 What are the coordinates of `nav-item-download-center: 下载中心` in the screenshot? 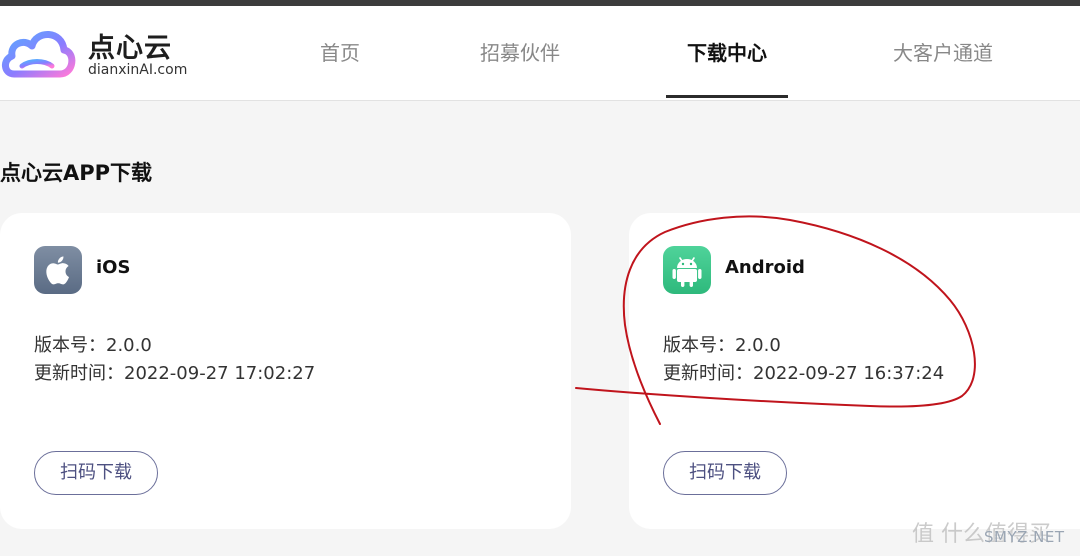 It's located at (727, 53).